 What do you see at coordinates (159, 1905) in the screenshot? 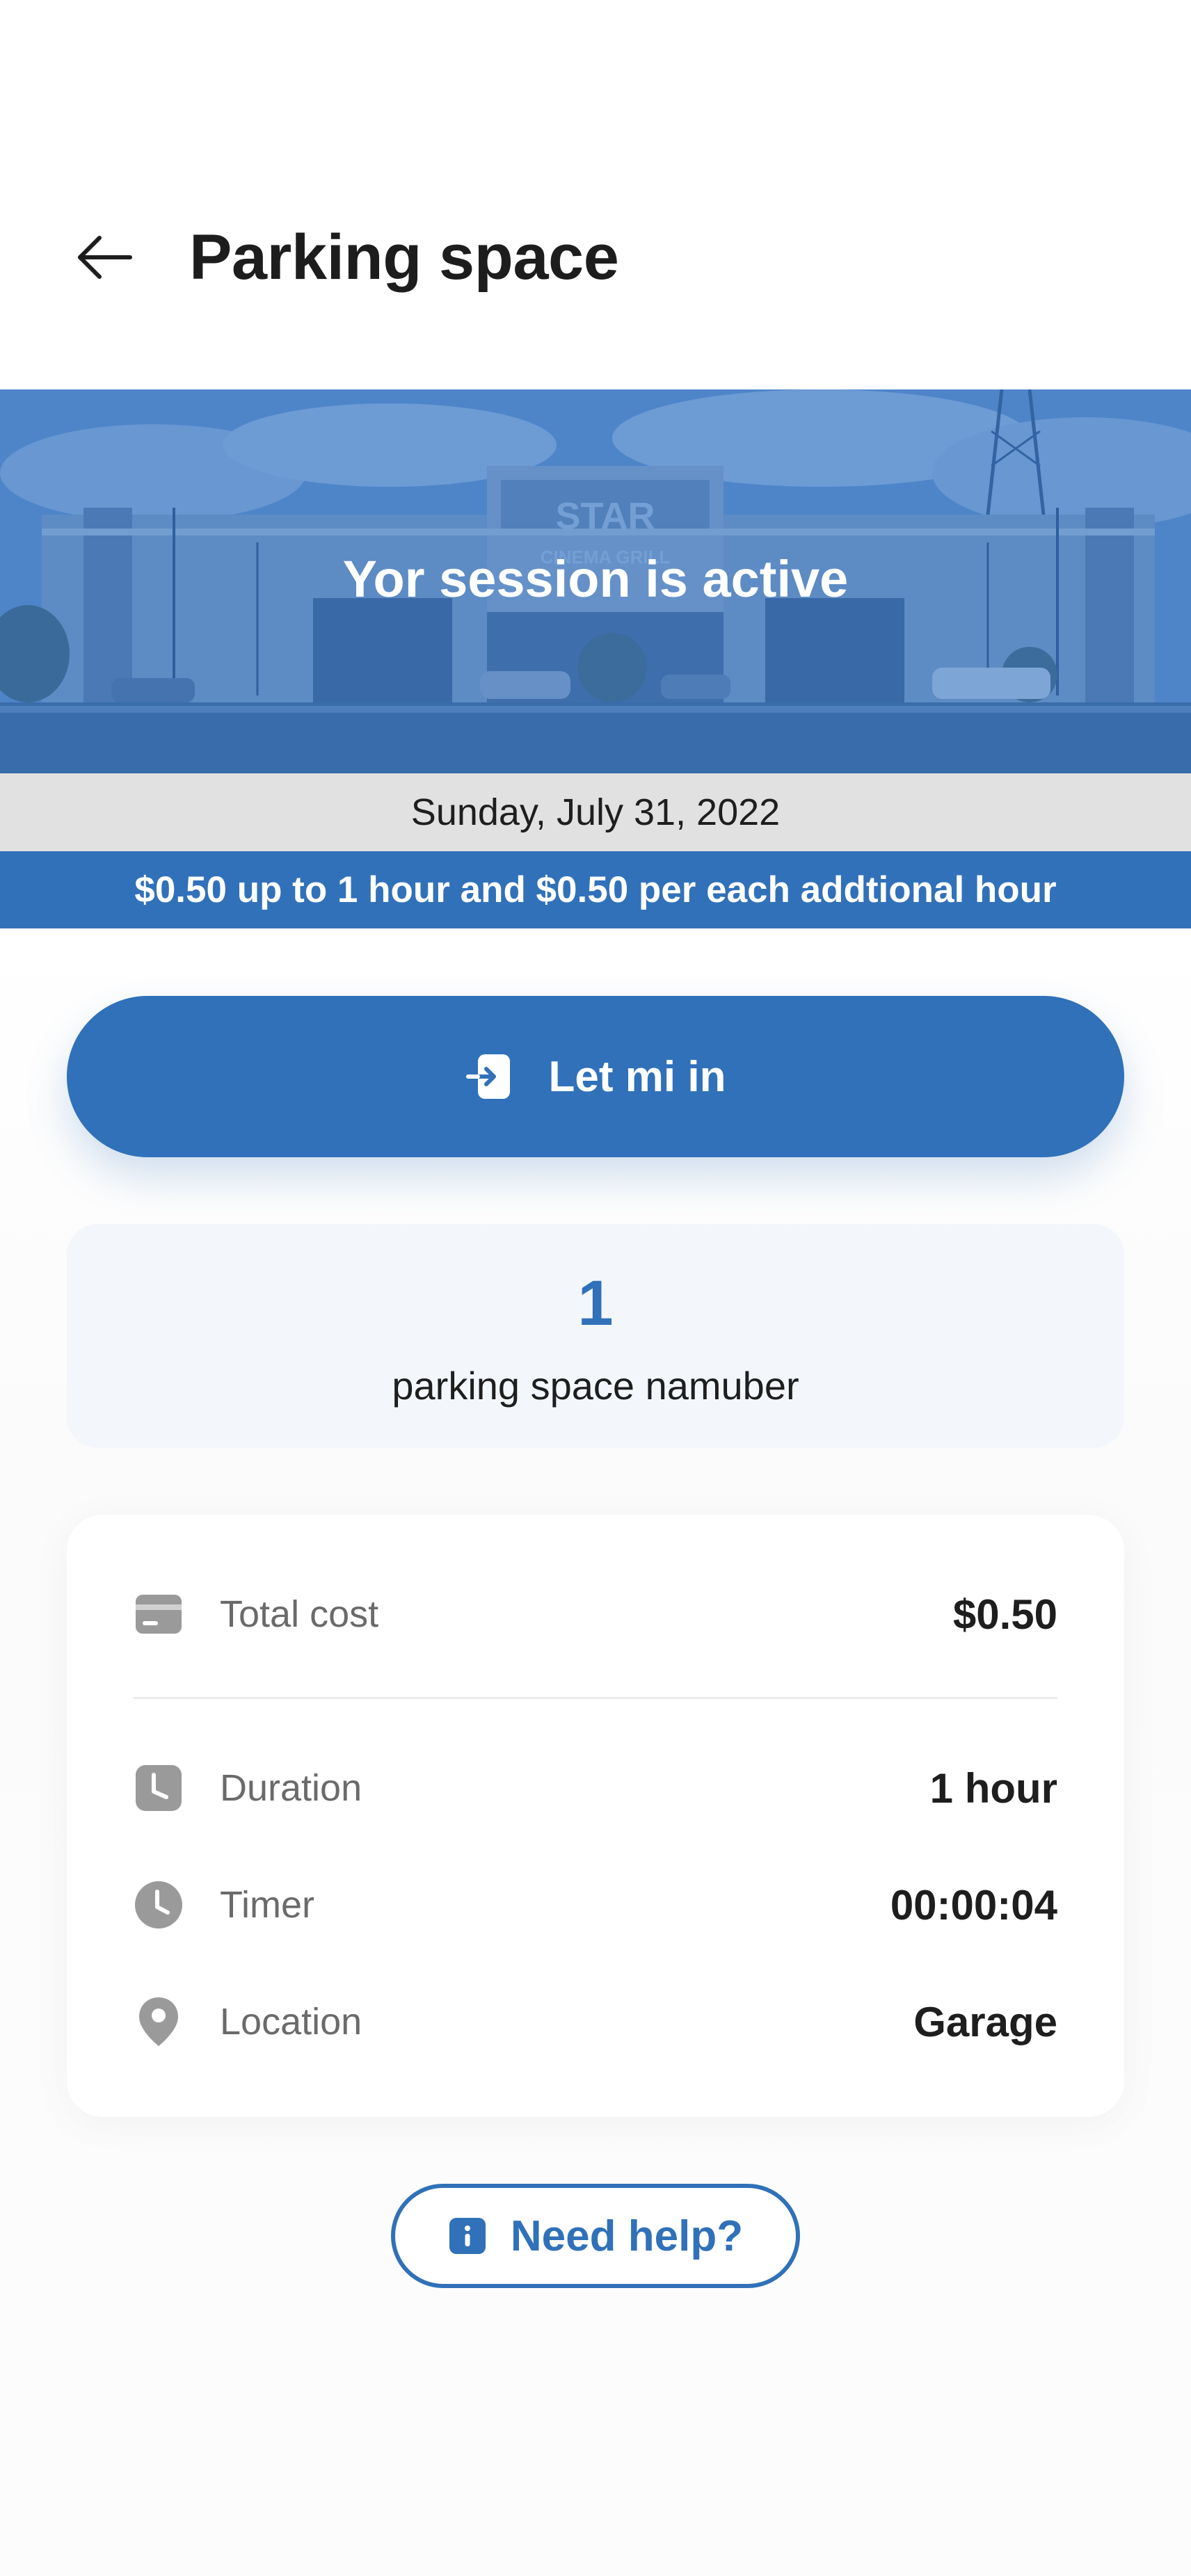
I see `clock-icon` at bounding box center [159, 1905].